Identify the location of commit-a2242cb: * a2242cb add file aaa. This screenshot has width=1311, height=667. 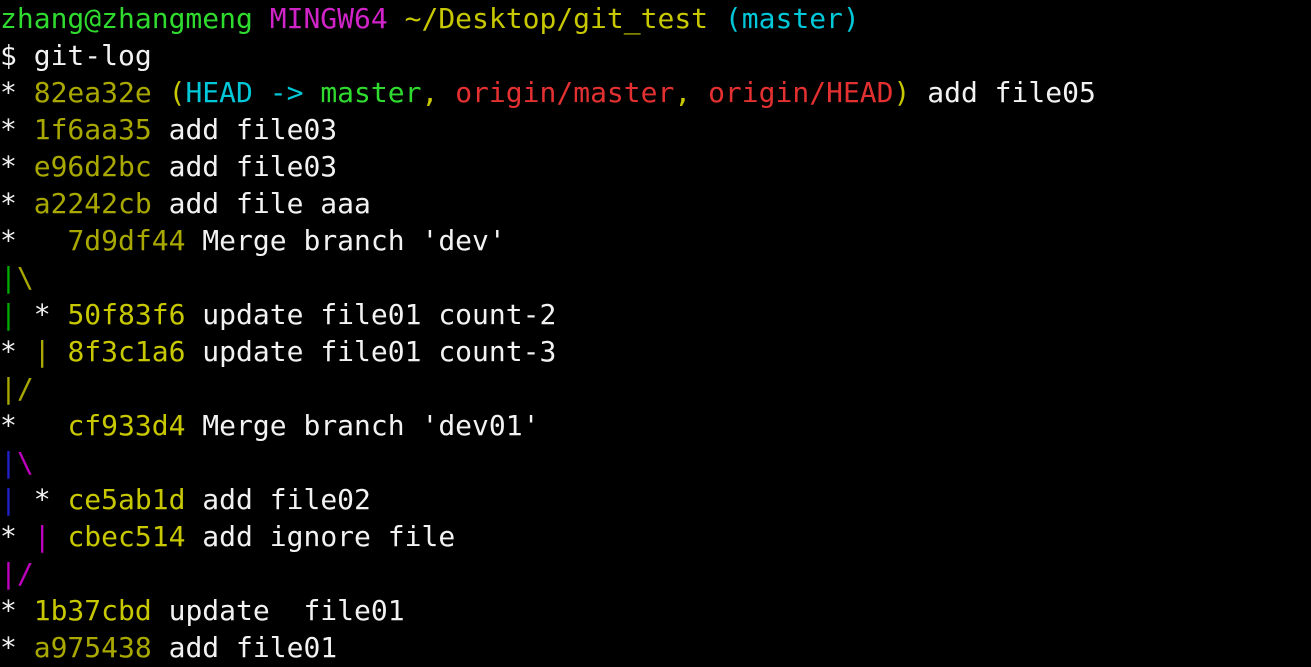
(655, 203).